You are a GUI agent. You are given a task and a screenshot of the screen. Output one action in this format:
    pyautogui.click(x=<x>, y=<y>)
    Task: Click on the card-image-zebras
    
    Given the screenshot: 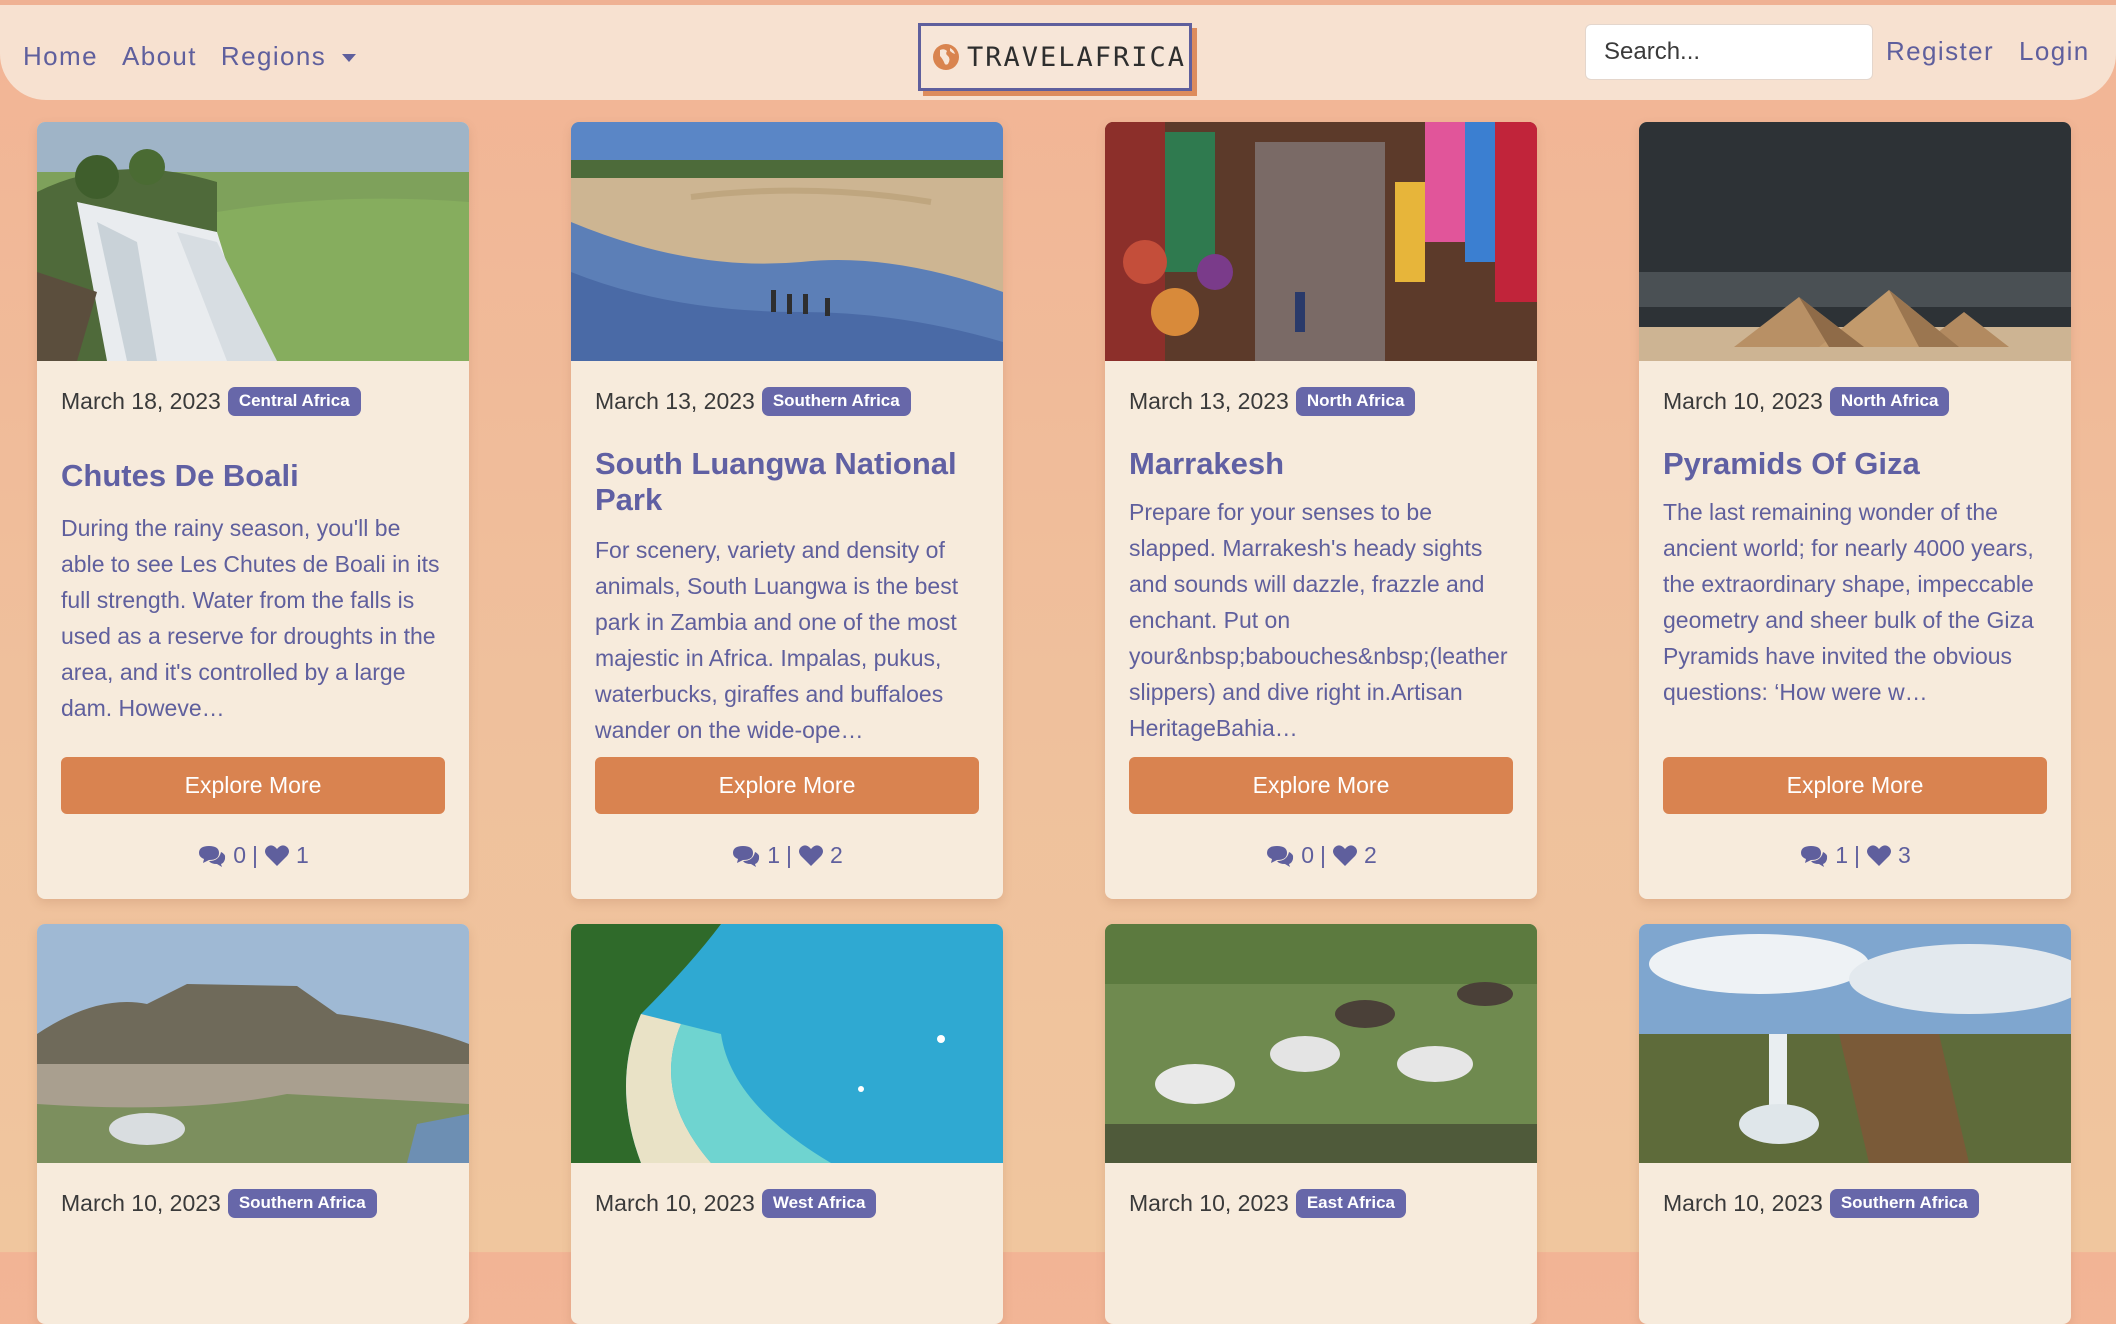 What is the action you would take?
    pyautogui.click(x=1321, y=1043)
    